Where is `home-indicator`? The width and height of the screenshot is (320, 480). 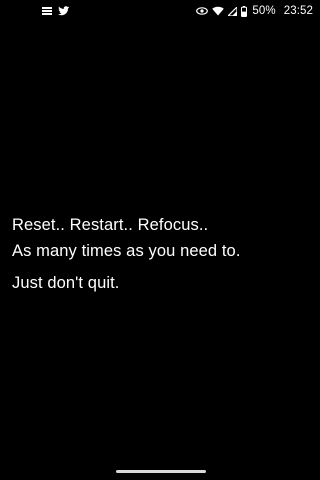
home-indicator is located at coordinates (161, 471).